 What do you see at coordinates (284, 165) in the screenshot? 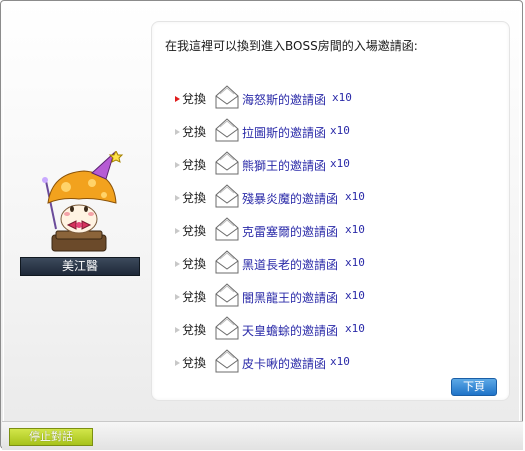
I see `invitation-item-name: 熊獅王的邀請函` at bounding box center [284, 165].